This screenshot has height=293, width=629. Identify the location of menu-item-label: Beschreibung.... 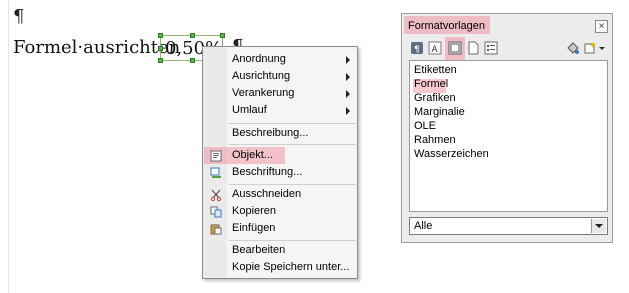
(270, 133).